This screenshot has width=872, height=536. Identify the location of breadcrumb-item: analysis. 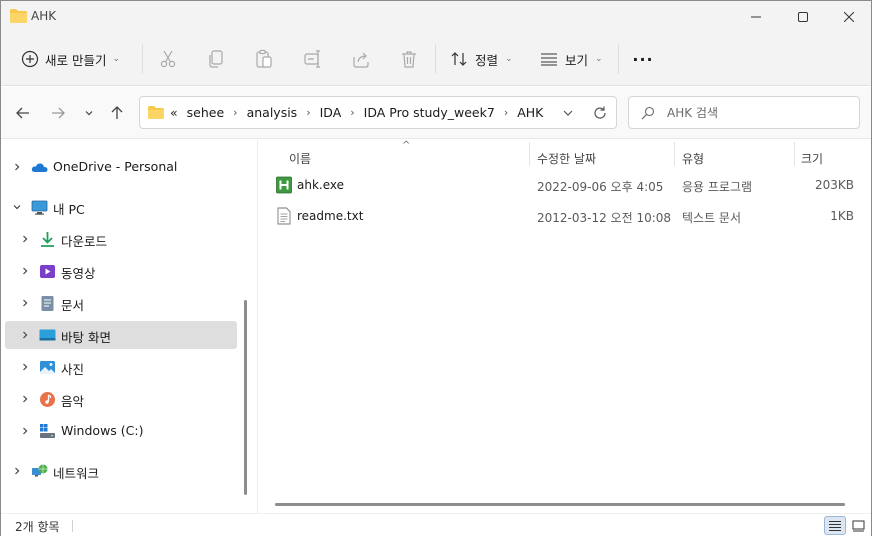
(272, 112).